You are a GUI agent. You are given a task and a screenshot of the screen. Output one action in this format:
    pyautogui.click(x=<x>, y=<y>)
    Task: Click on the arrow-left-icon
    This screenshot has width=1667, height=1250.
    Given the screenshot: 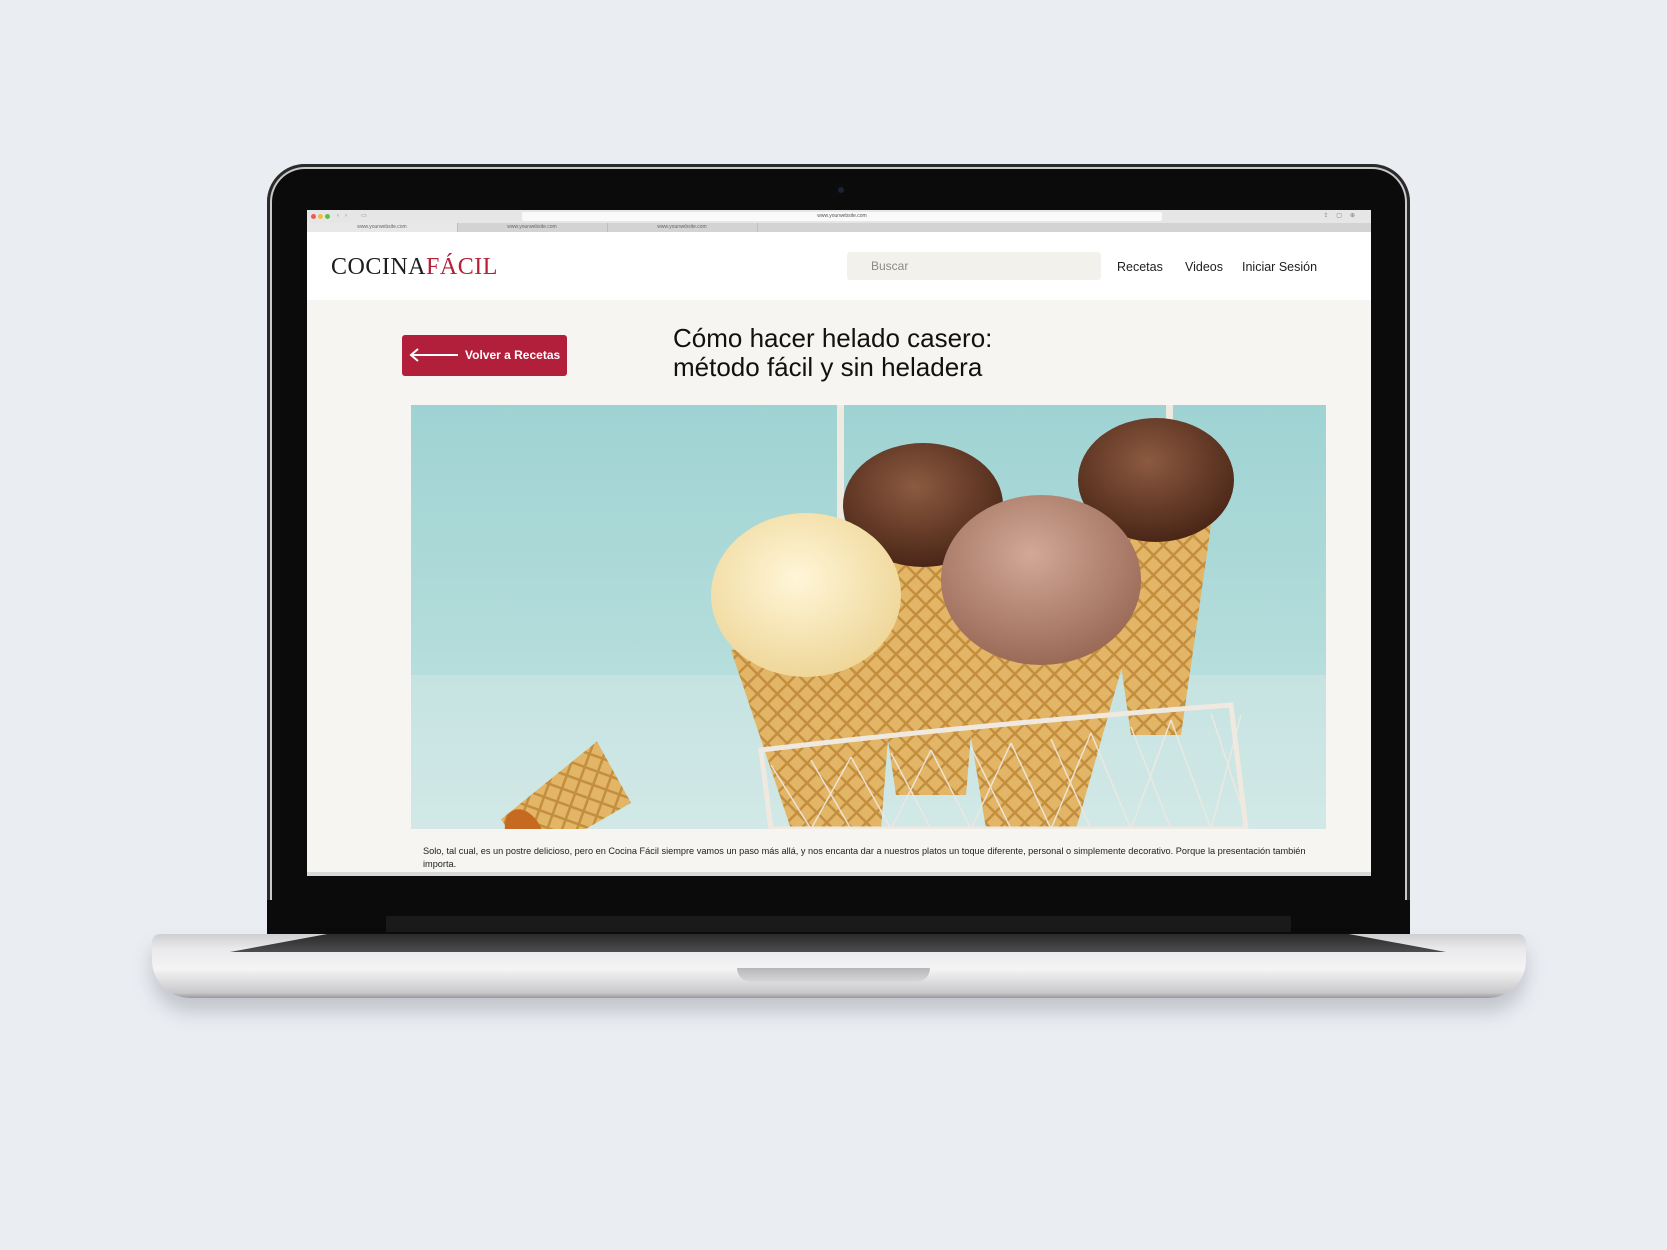 What is the action you would take?
    pyautogui.click(x=433, y=355)
    